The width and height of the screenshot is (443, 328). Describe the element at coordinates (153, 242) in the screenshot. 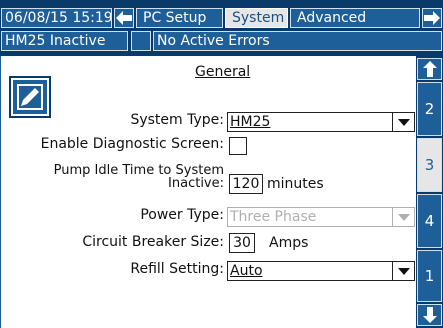

I see `breaker-label: Circuit Breaker Size:` at that location.